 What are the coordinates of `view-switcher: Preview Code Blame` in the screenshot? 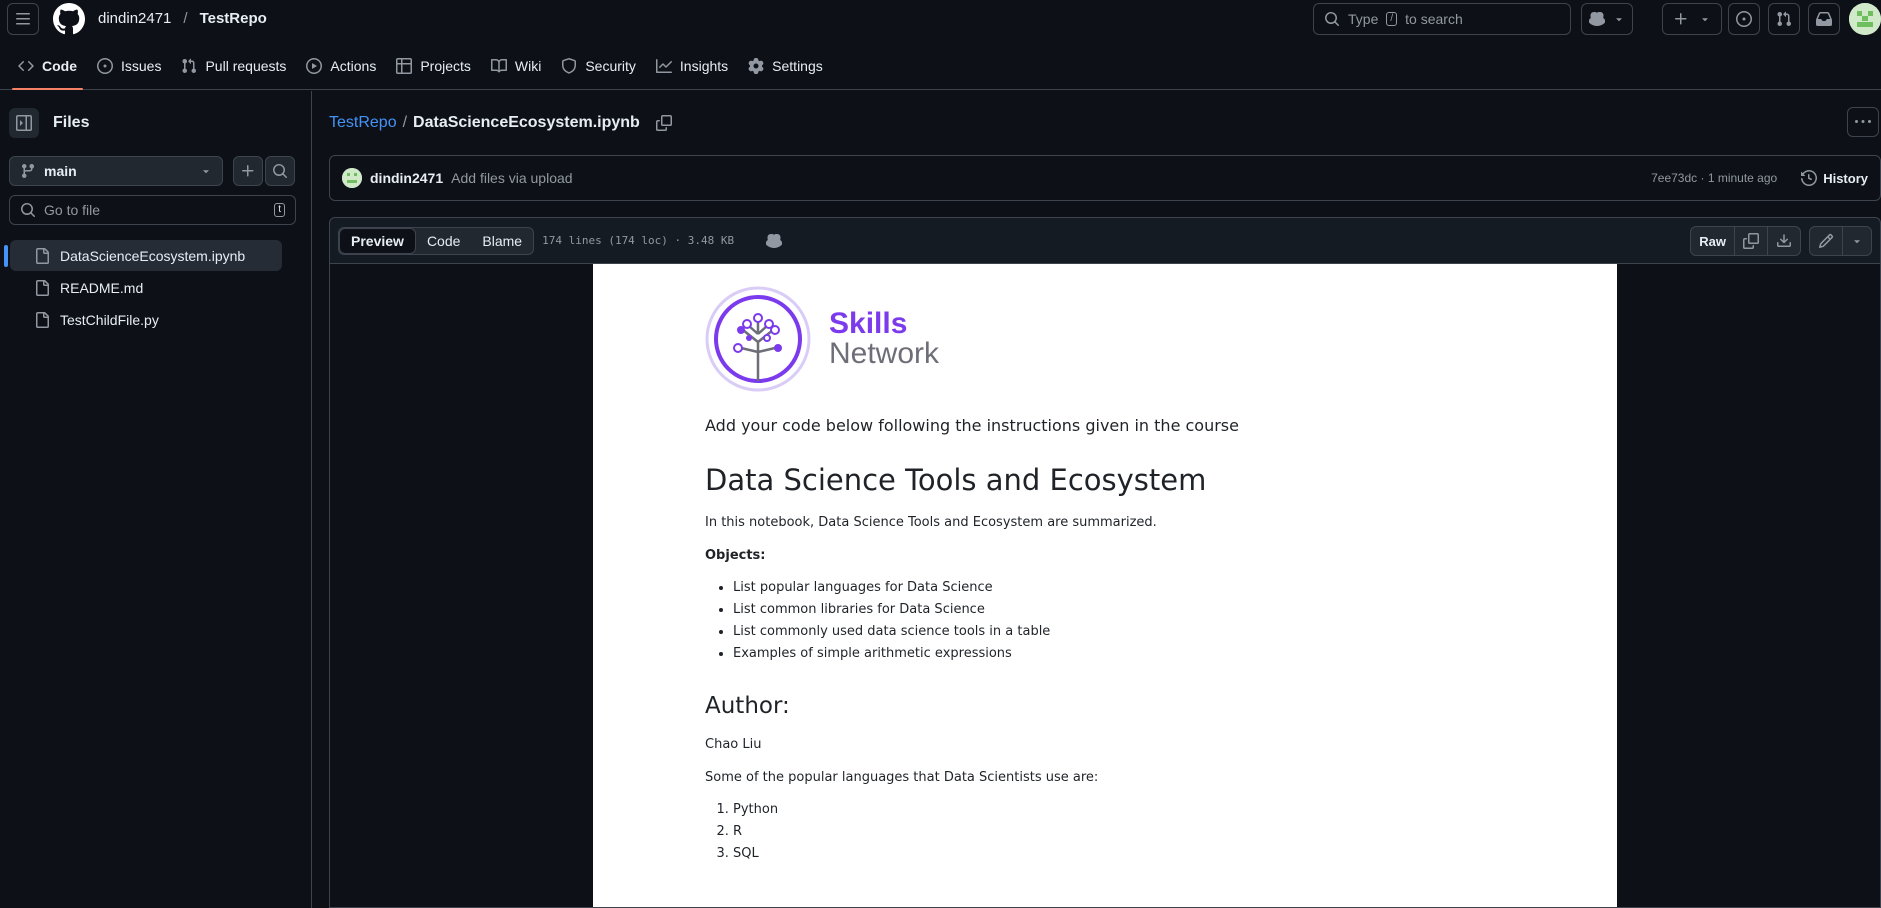 It's located at (436, 240).